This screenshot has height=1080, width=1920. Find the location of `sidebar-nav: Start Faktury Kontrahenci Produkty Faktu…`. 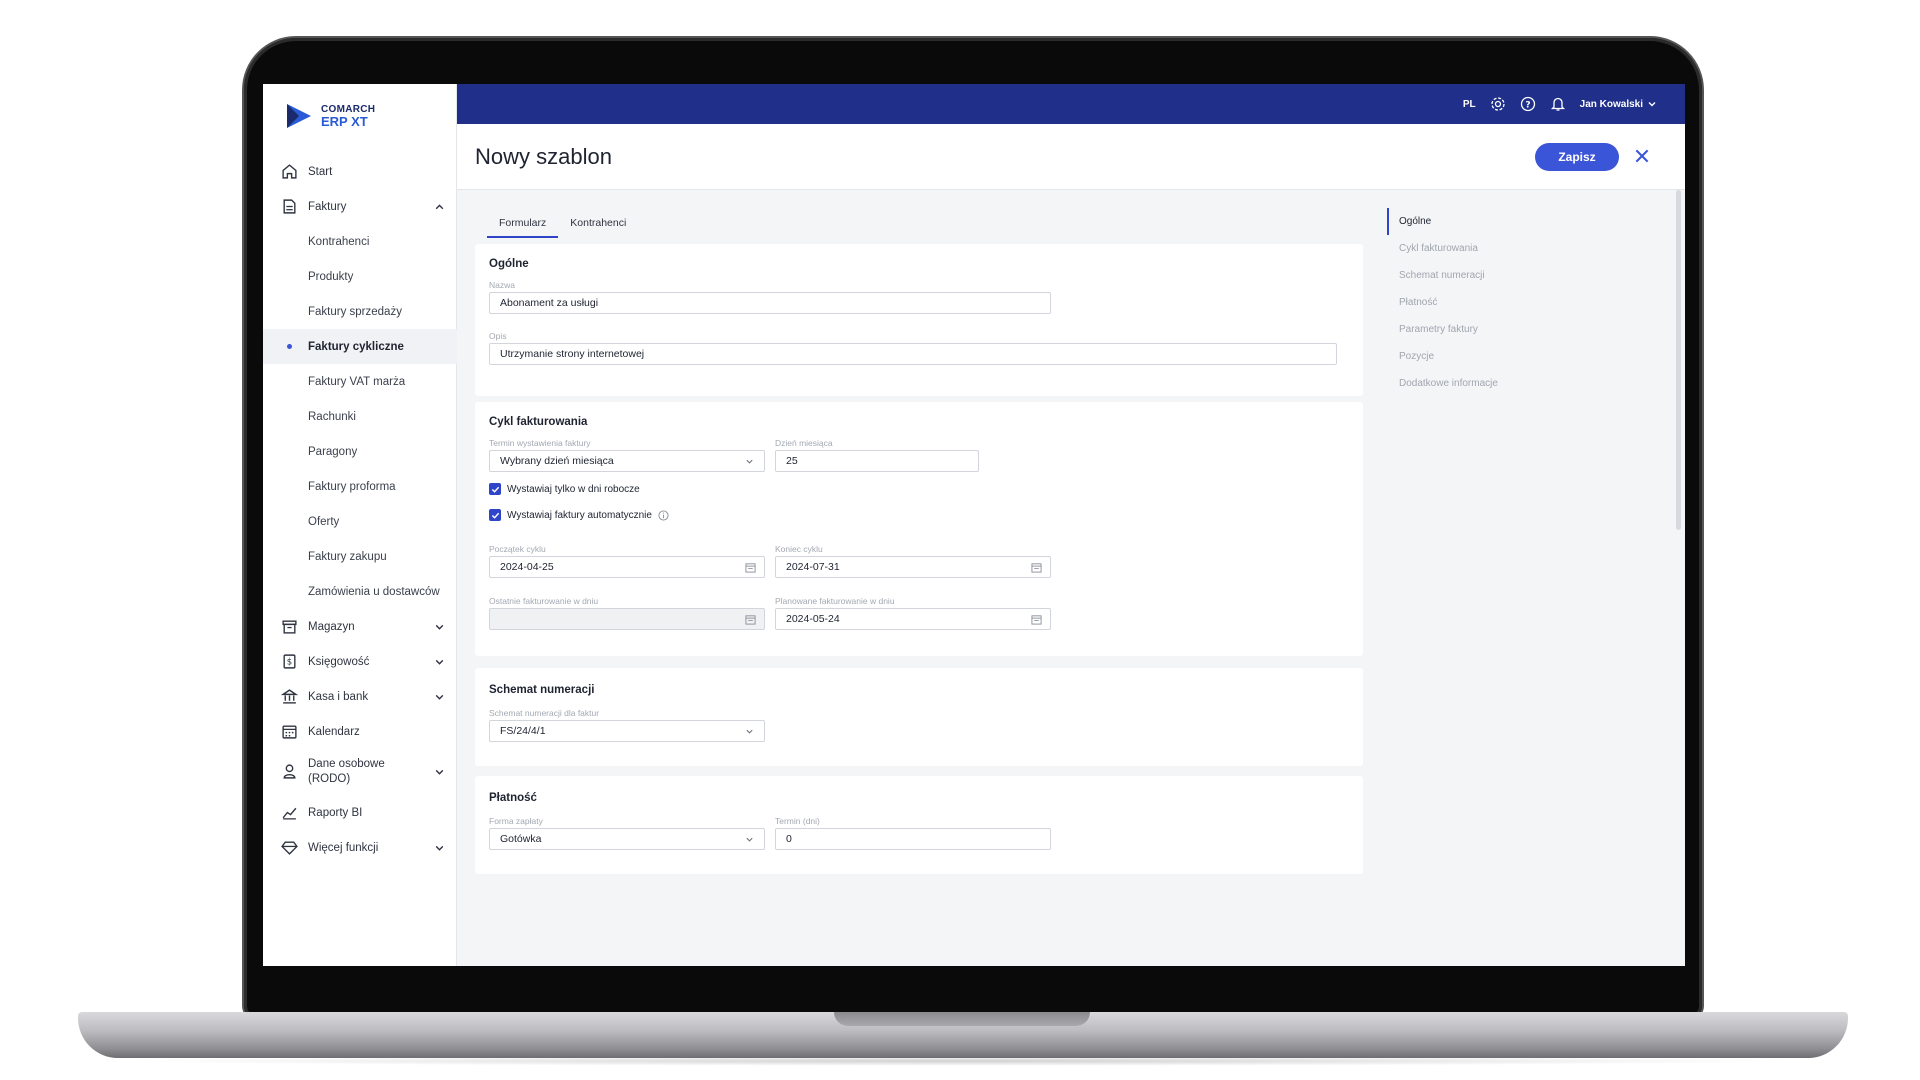

sidebar-nav: Start Faktury Kontrahenci Produkty Faktu… is located at coordinates (360, 509).